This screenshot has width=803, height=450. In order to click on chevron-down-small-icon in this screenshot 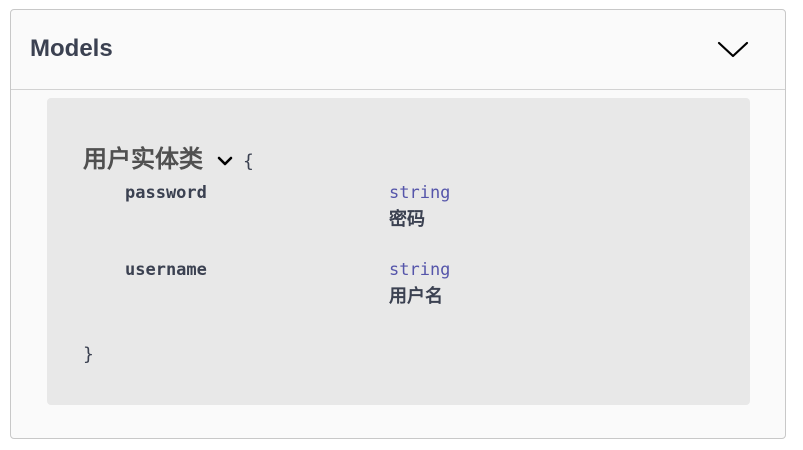, I will do `click(225, 161)`.